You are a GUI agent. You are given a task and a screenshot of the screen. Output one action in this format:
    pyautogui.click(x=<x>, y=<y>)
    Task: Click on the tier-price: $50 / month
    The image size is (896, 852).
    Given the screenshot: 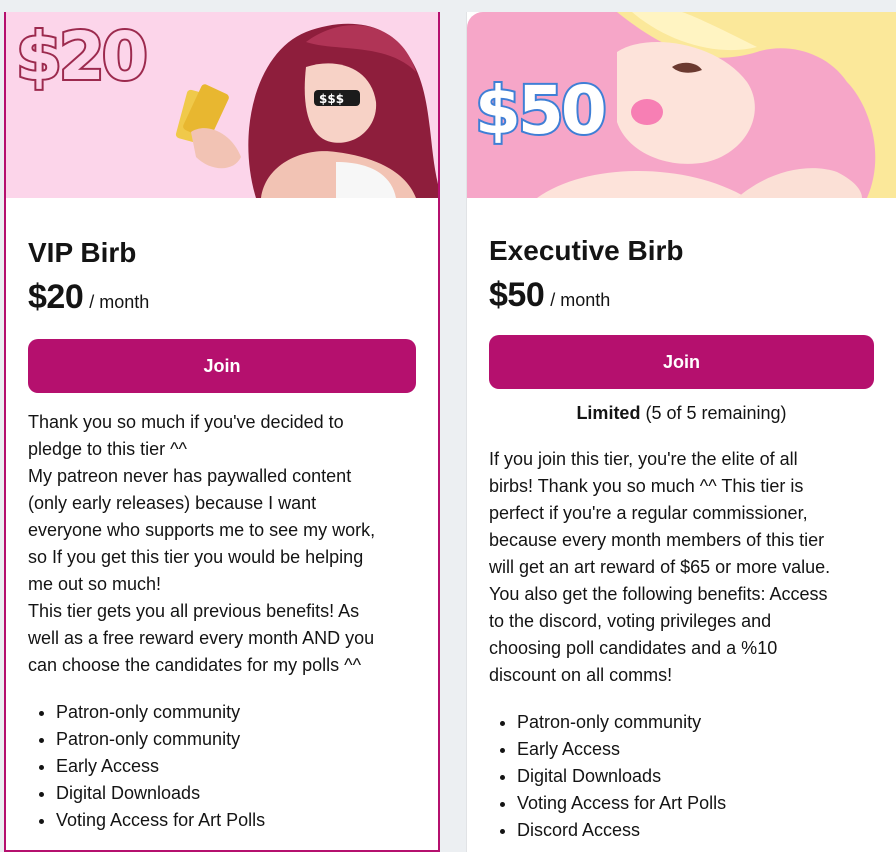 What is the action you would take?
    pyautogui.click(x=692, y=295)
    